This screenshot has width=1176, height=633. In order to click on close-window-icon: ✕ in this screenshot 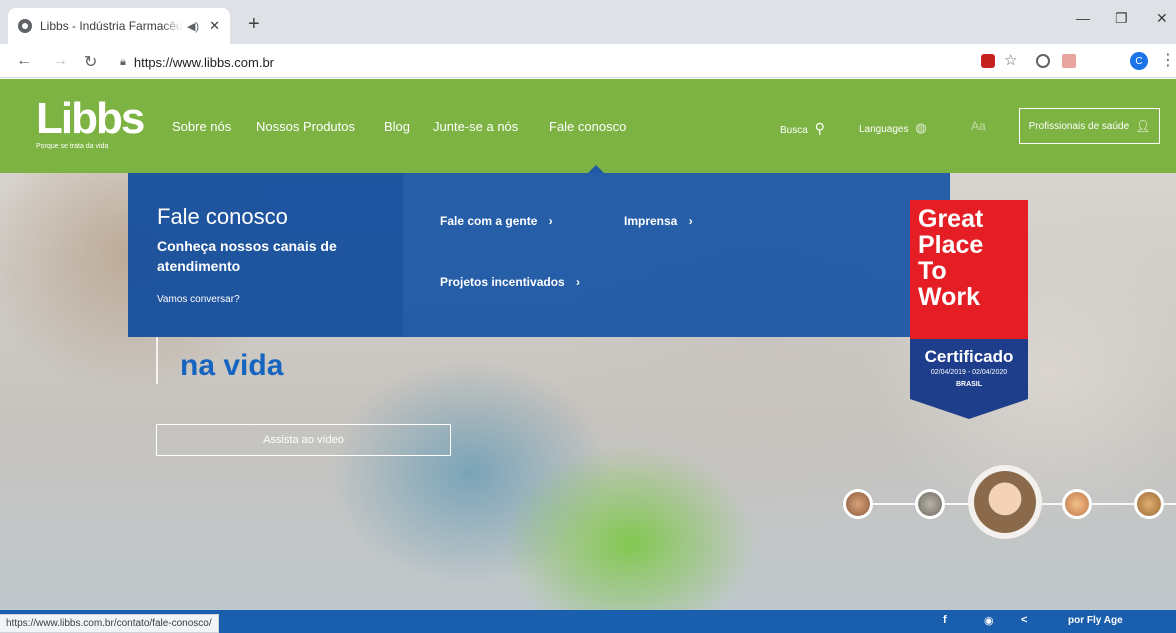, I will do `click(1162, 18)`.